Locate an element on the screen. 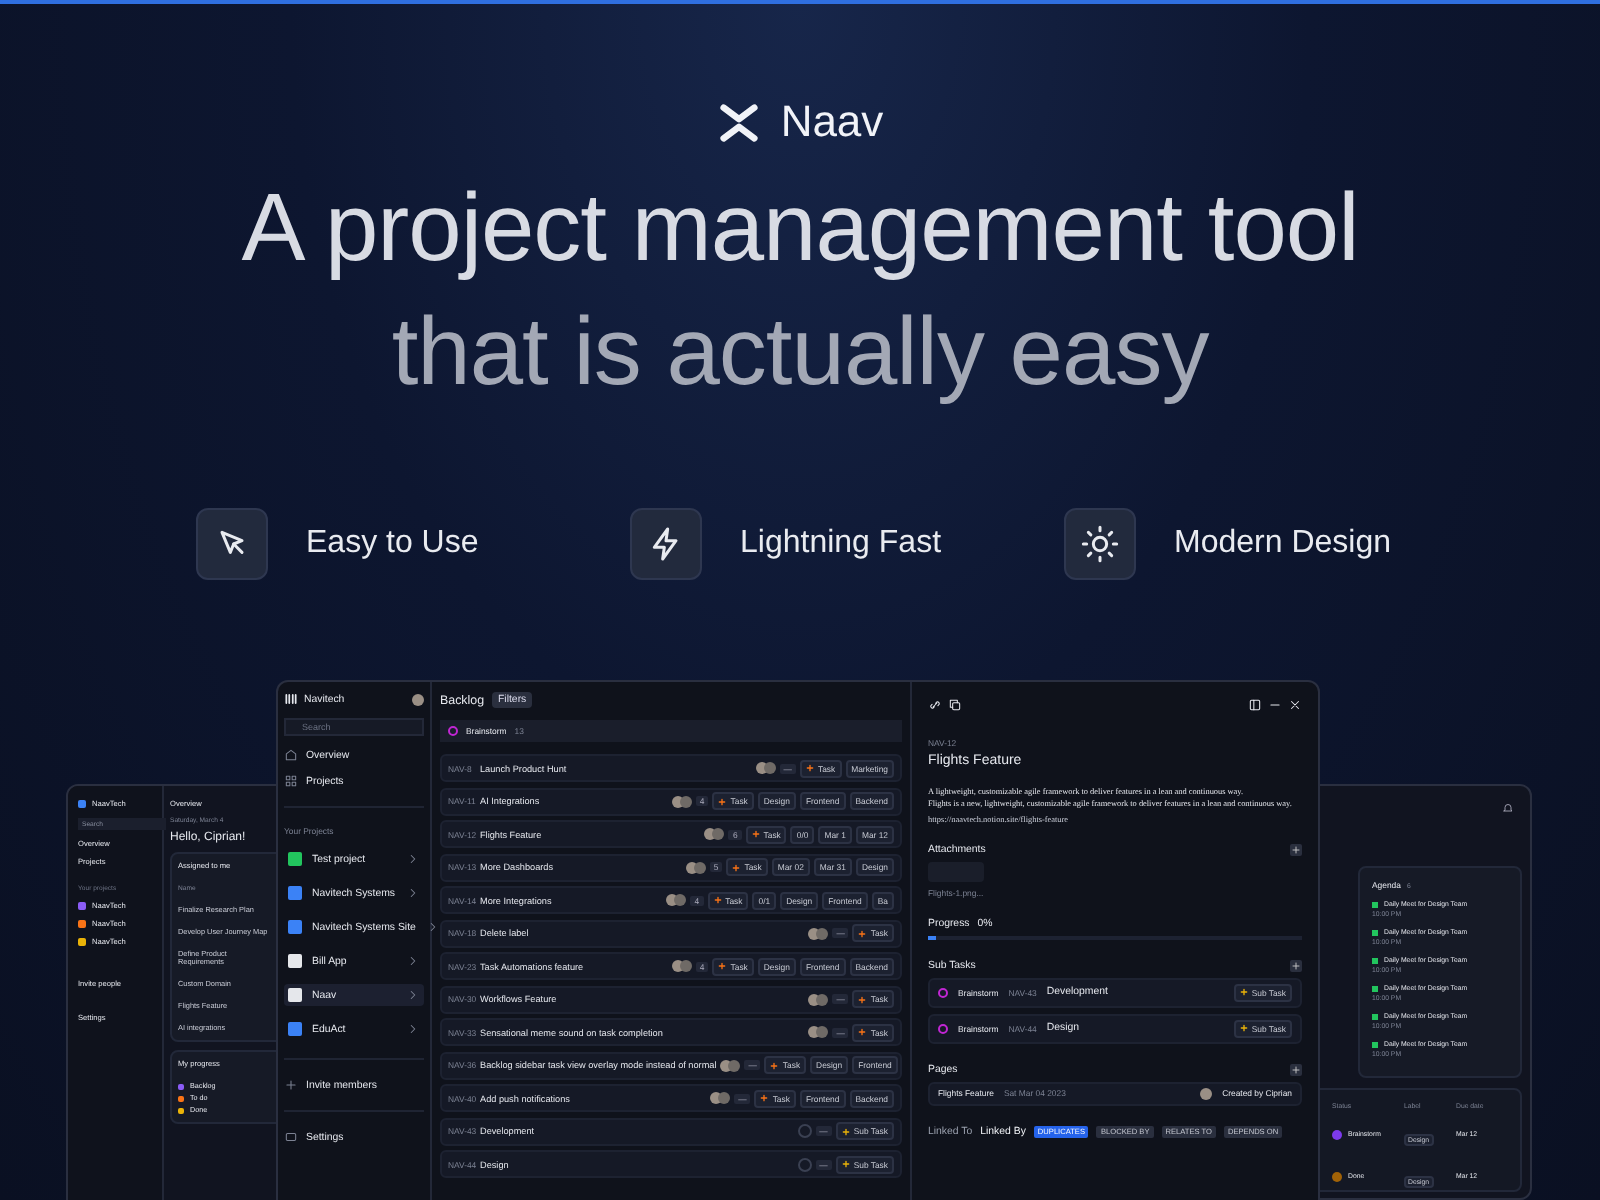  minimize-icon is located at coordinates (1275, 705).